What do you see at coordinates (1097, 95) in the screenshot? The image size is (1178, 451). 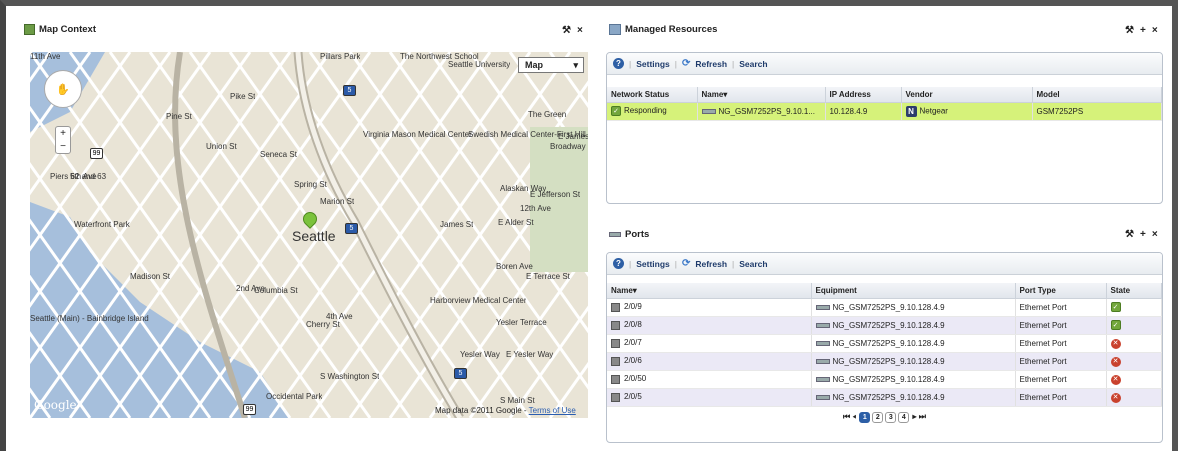 I see `column-model: Model` at bounding box center [1097, 95].